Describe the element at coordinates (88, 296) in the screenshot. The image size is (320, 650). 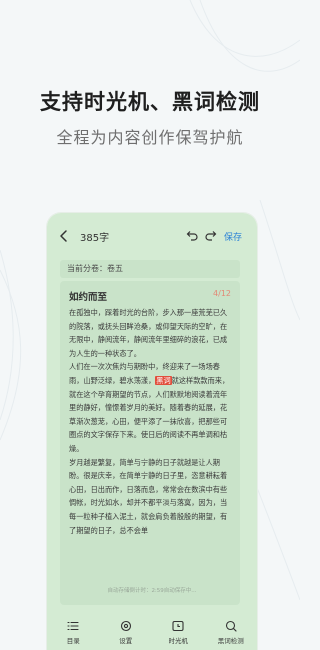
I see `chapter-title: 如约而至` at that location.